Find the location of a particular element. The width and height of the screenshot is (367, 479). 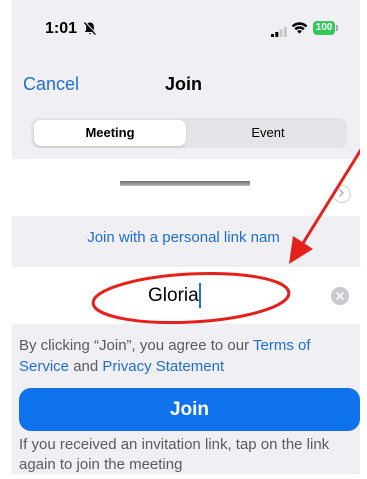

battery-icon: 100 is located at coordinates (324, 28).